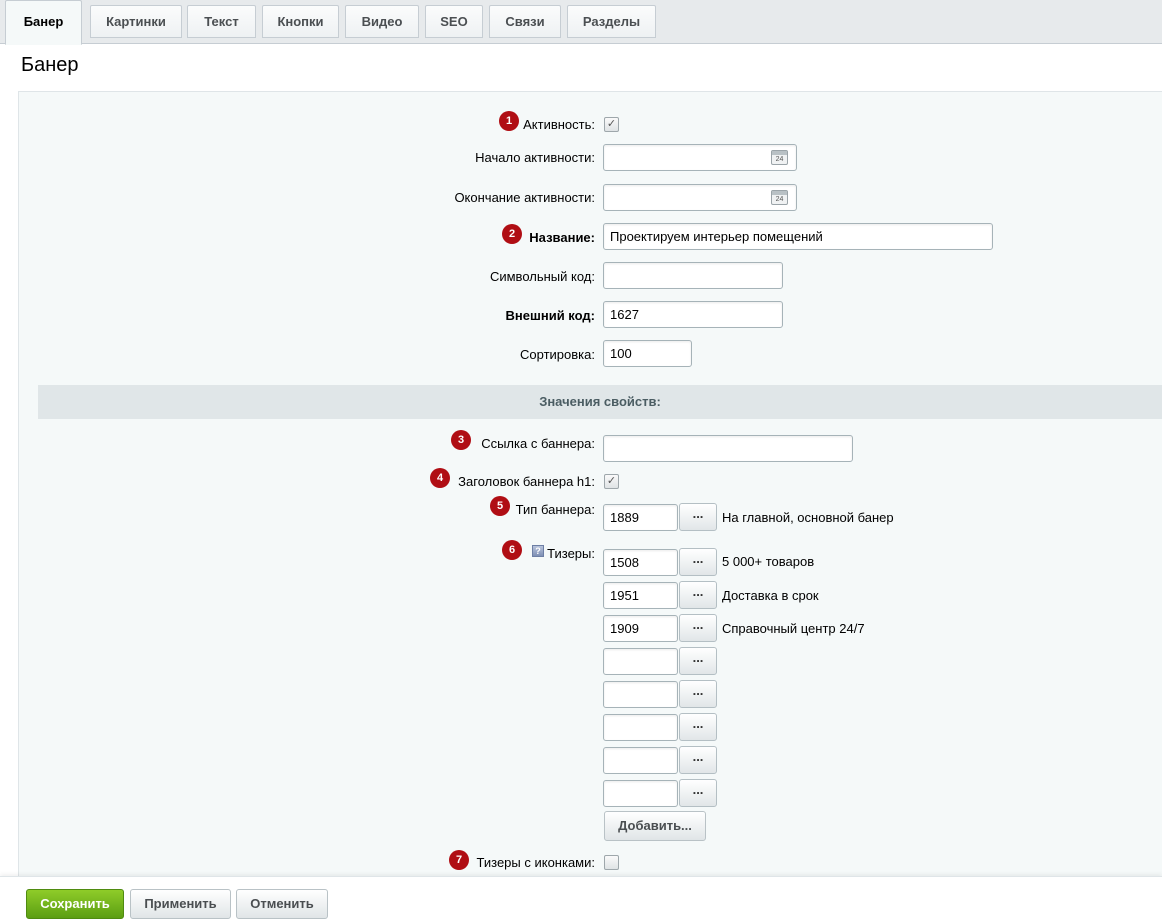 The width and height of the screenshot is (1162, 922). What do you see at coordinates (793, 628) in the screenshot?
I see `teaser-linked-name: Справочный центр 24/7` at bounding box center [793, 628].